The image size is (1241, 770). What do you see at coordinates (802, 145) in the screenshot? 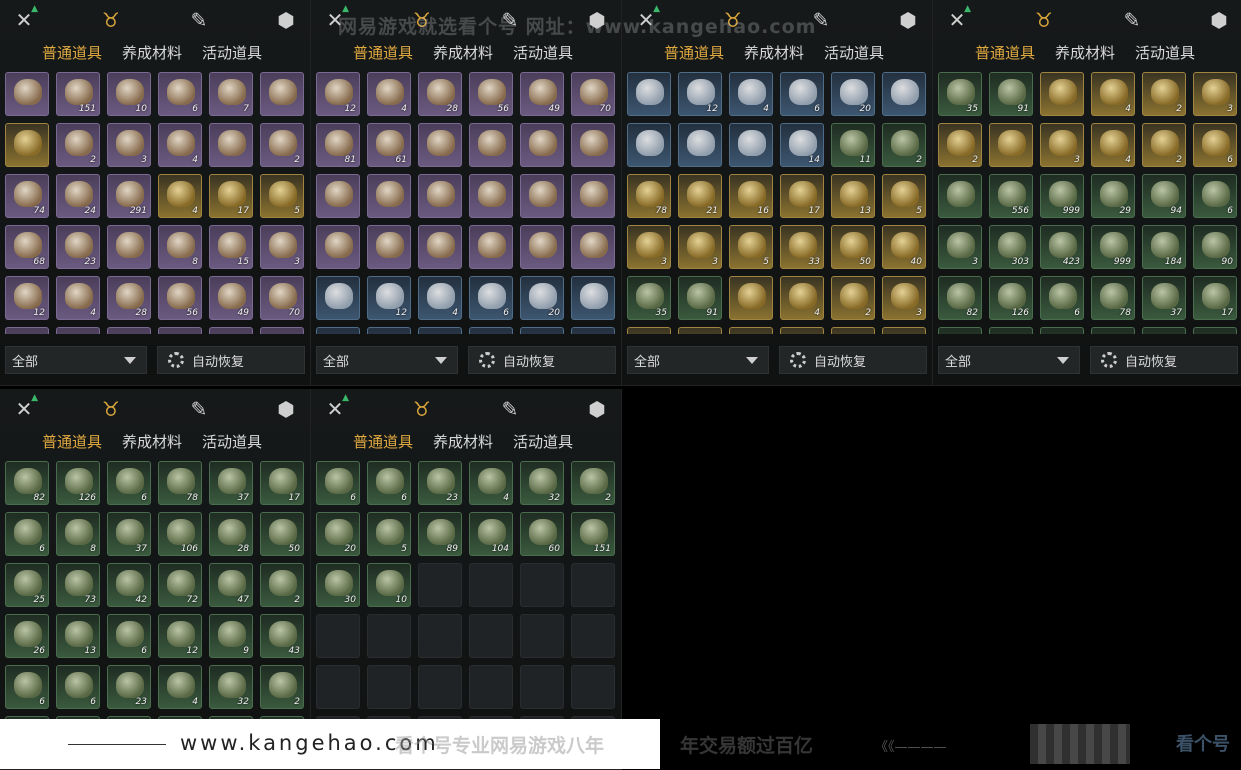
I see `item-slot: 14` at bounding box center [802, 145].